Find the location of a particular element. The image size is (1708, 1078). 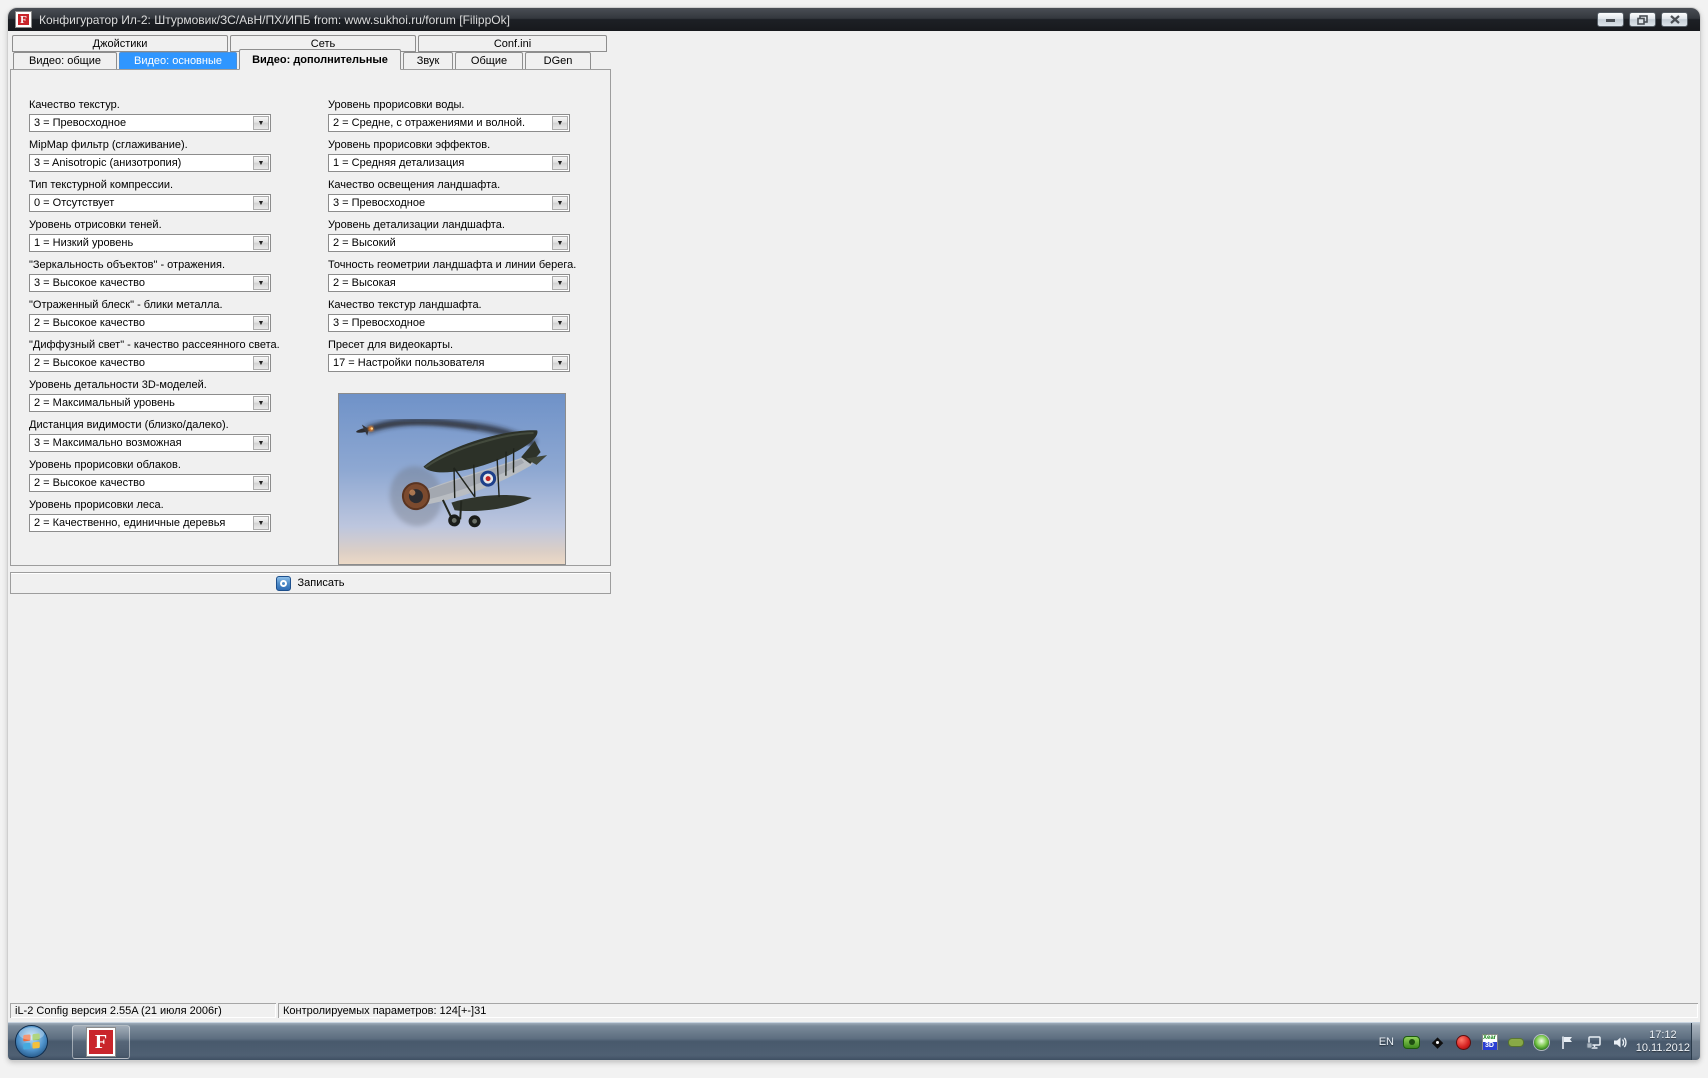

tab-dgen: DGen is located at coordinates (558, 61).